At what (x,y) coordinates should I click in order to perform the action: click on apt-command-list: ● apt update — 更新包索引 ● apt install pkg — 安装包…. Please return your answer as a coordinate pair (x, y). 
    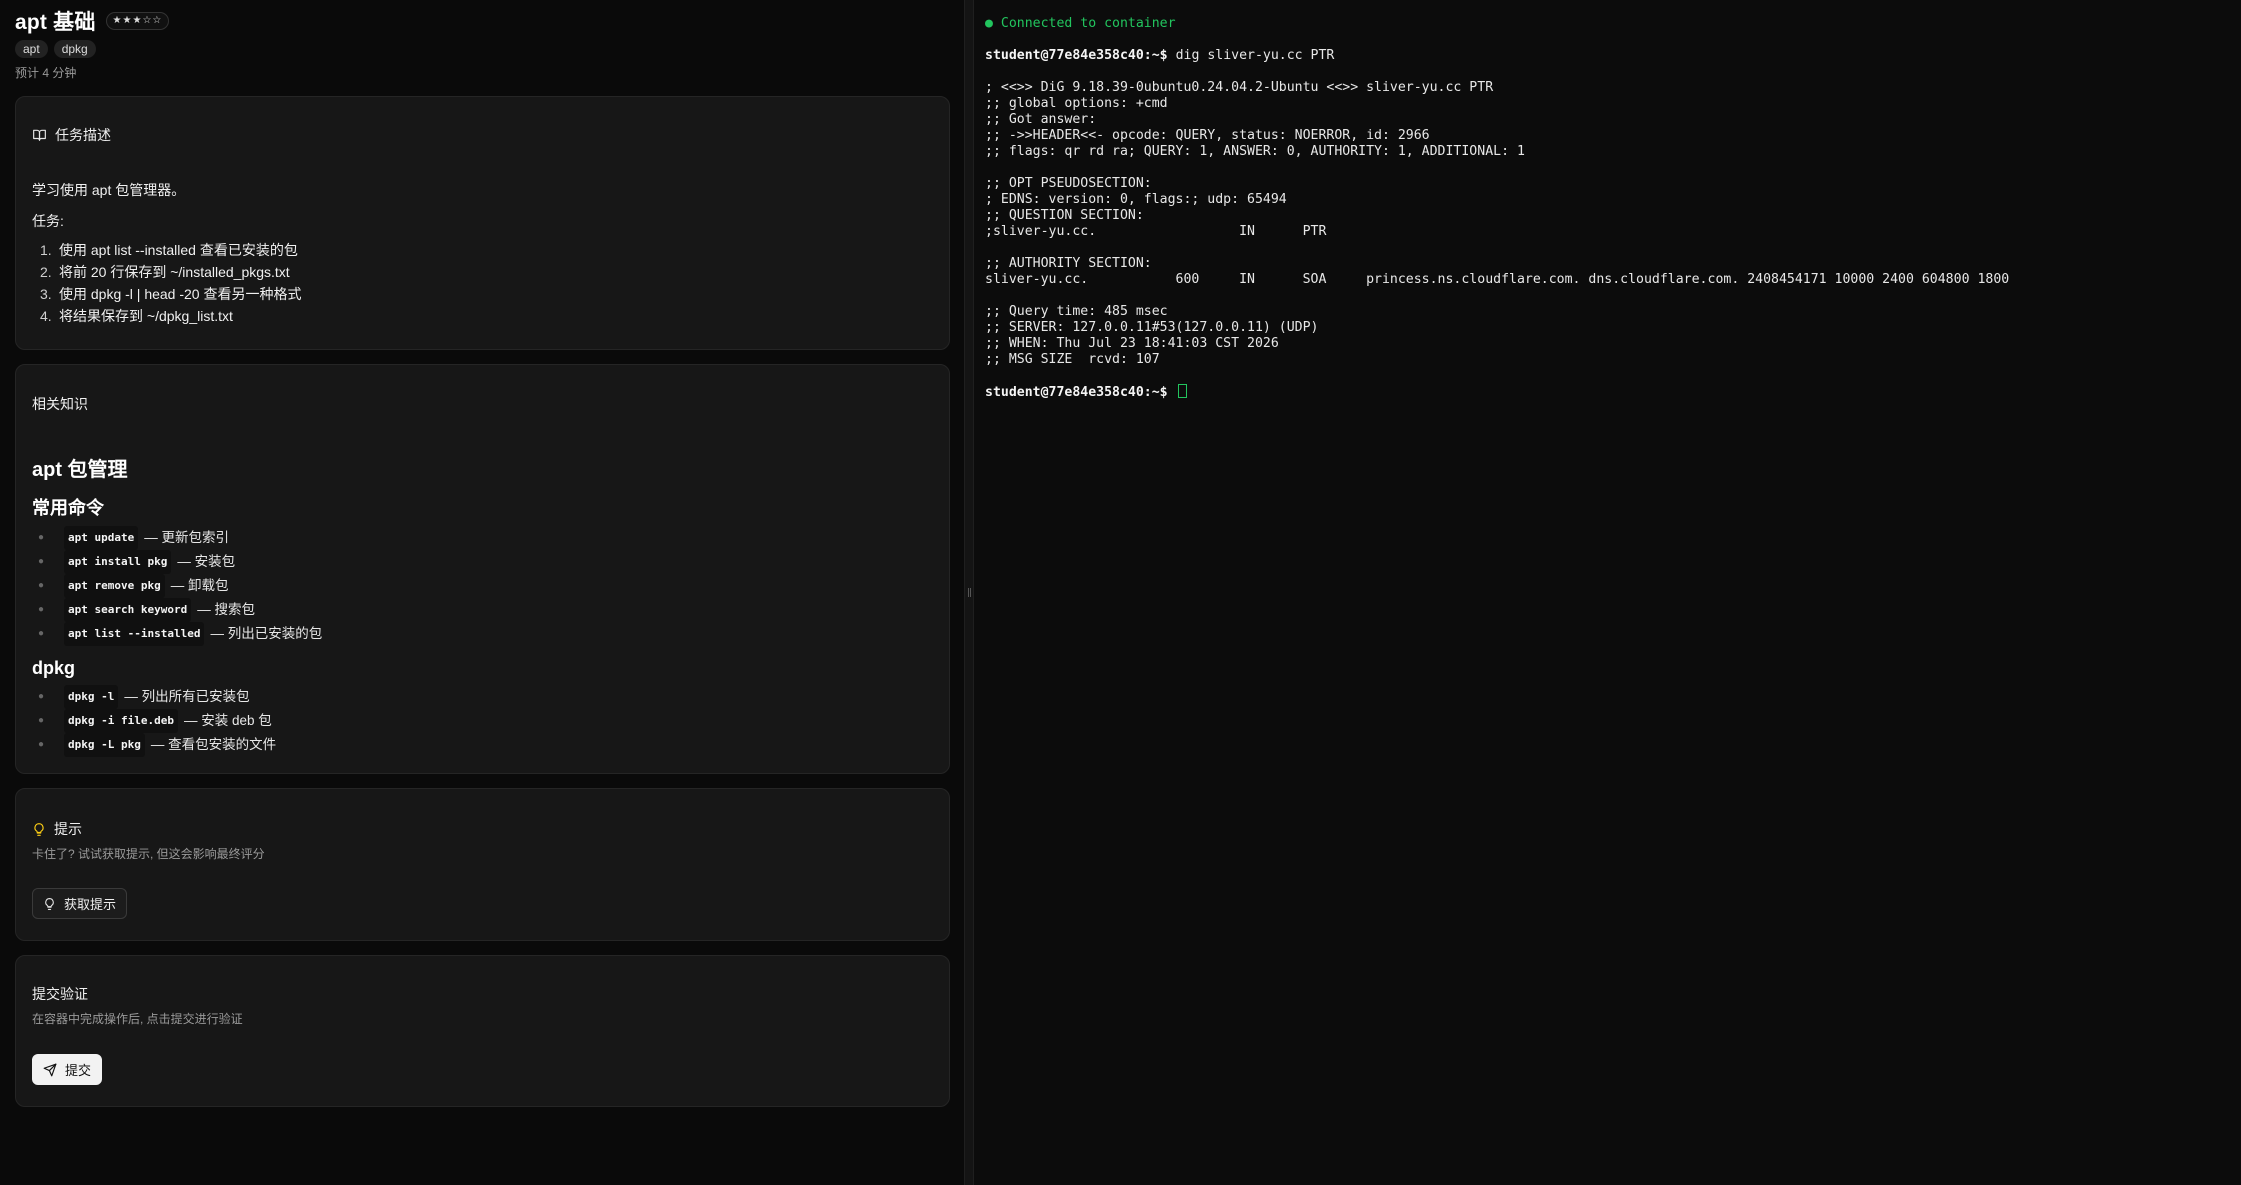
    Looking at the image, I should click on (482, 586).